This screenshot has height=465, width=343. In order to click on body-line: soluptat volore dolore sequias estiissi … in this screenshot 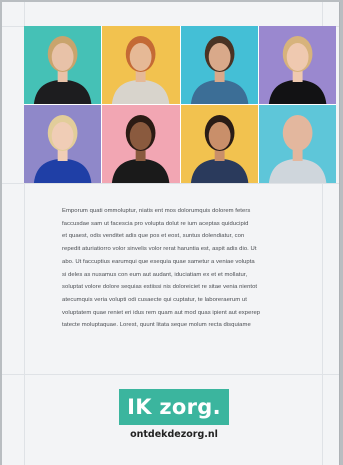, I will do `click(160, 287)`.